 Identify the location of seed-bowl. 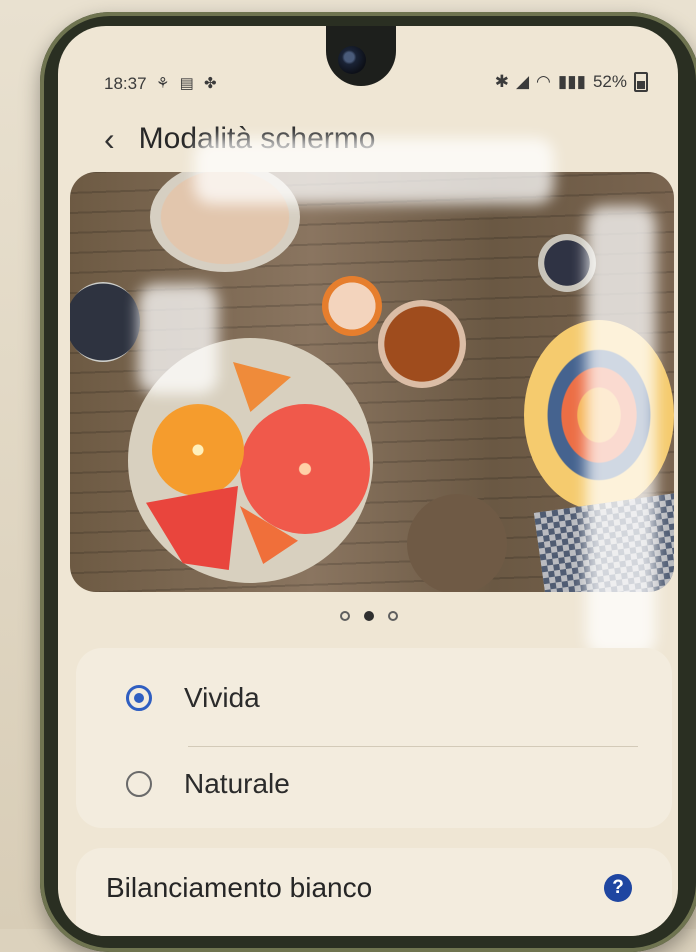
(457, 543).